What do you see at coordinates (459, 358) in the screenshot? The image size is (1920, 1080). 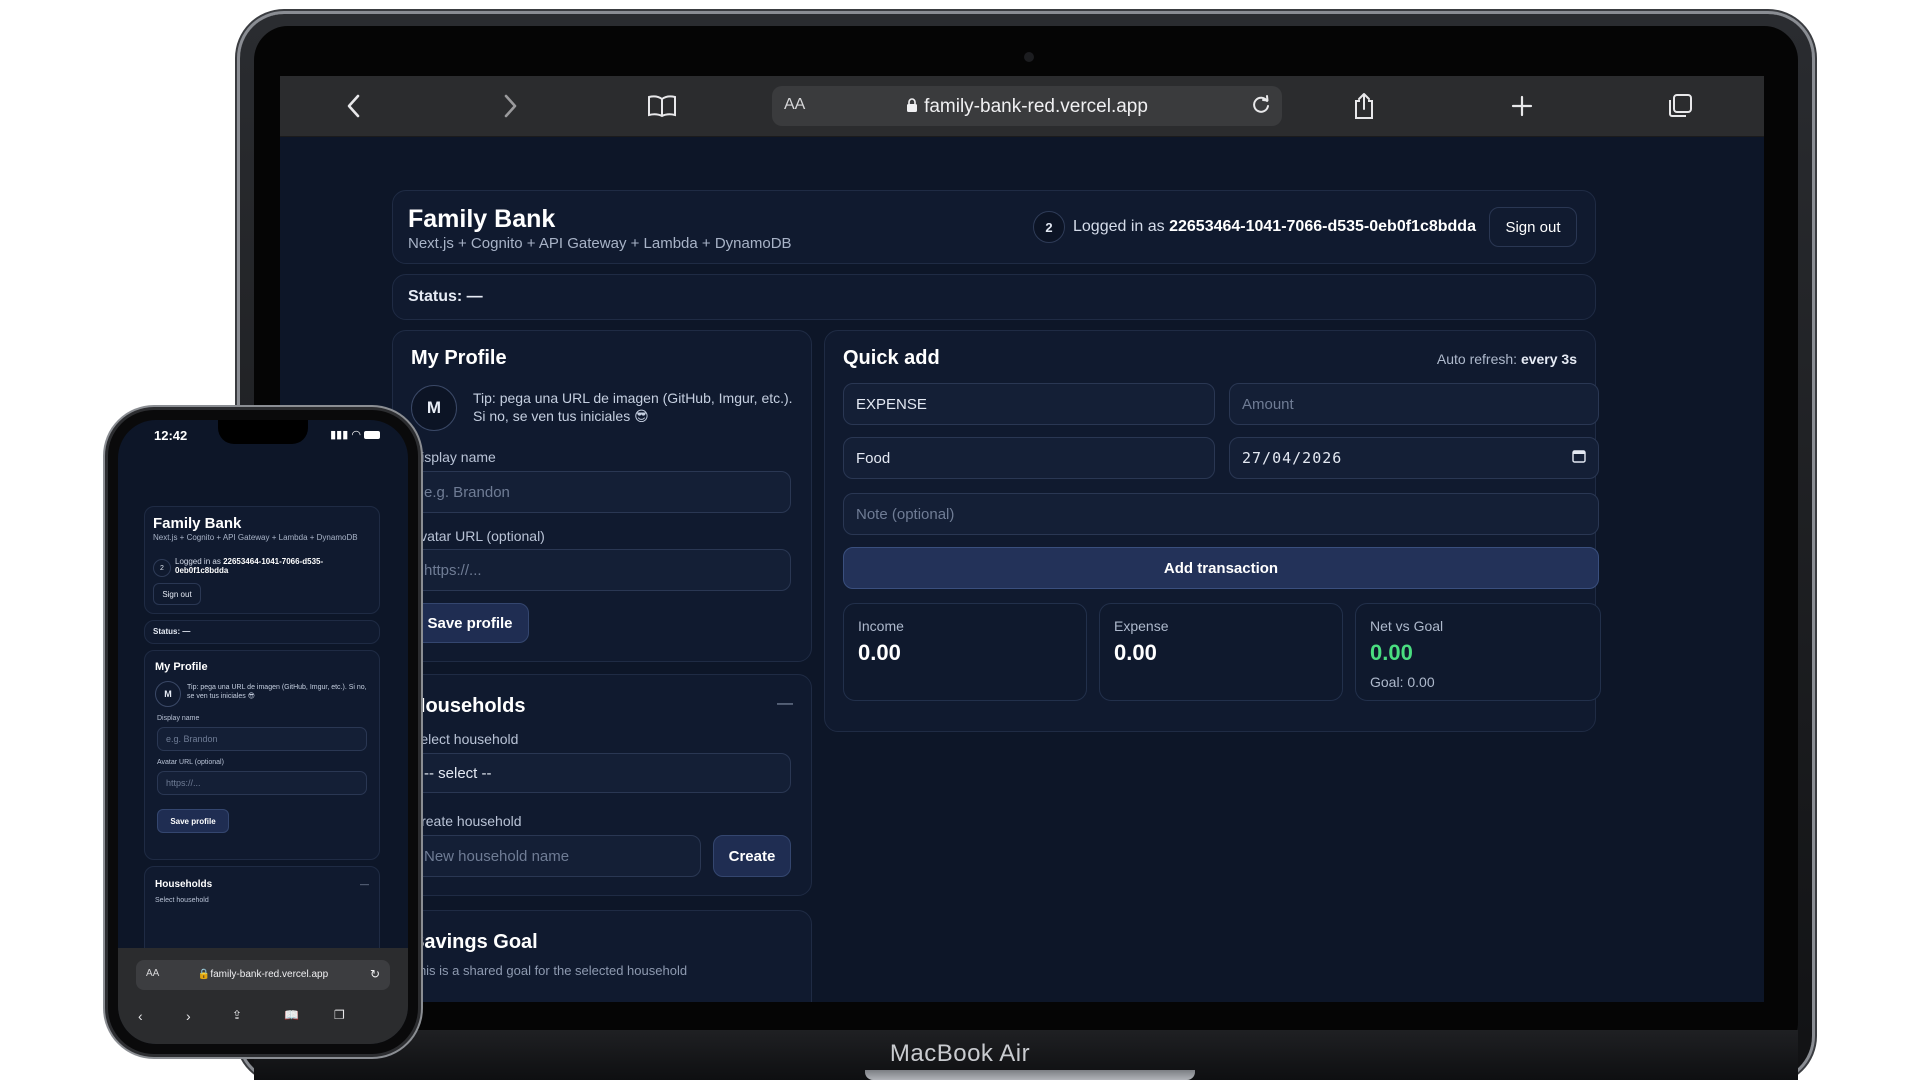 I see `profile-title: My Profile` at bounding box center [459, 358].